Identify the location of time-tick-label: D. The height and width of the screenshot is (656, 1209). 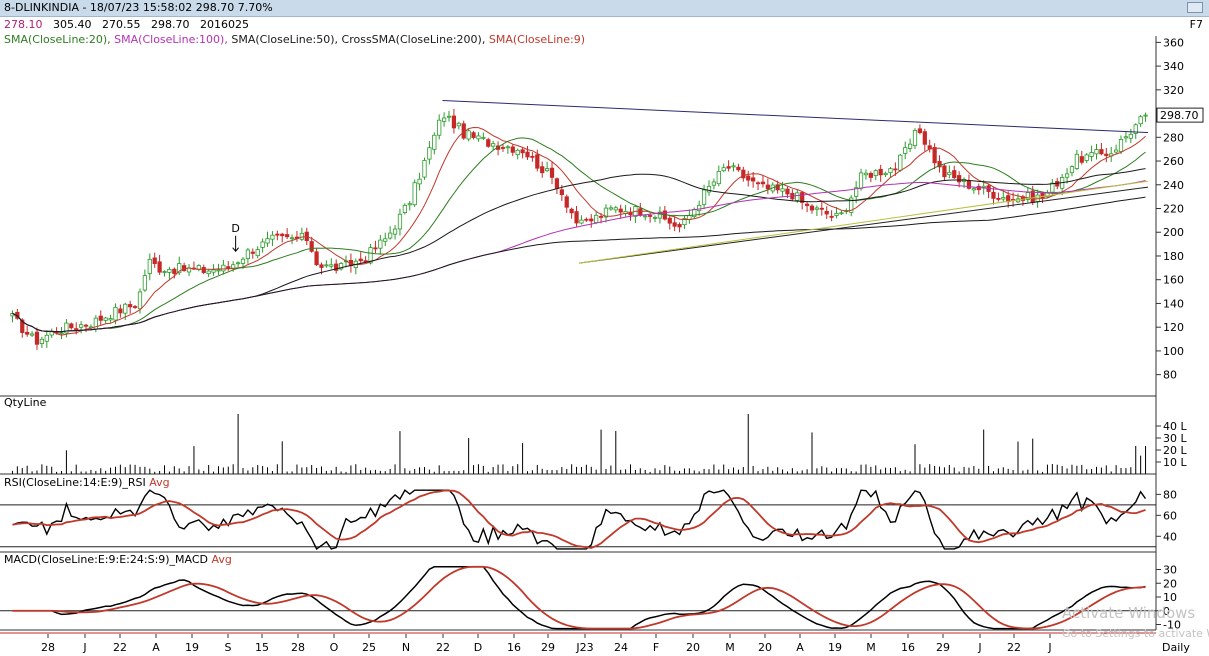
(478, 647).